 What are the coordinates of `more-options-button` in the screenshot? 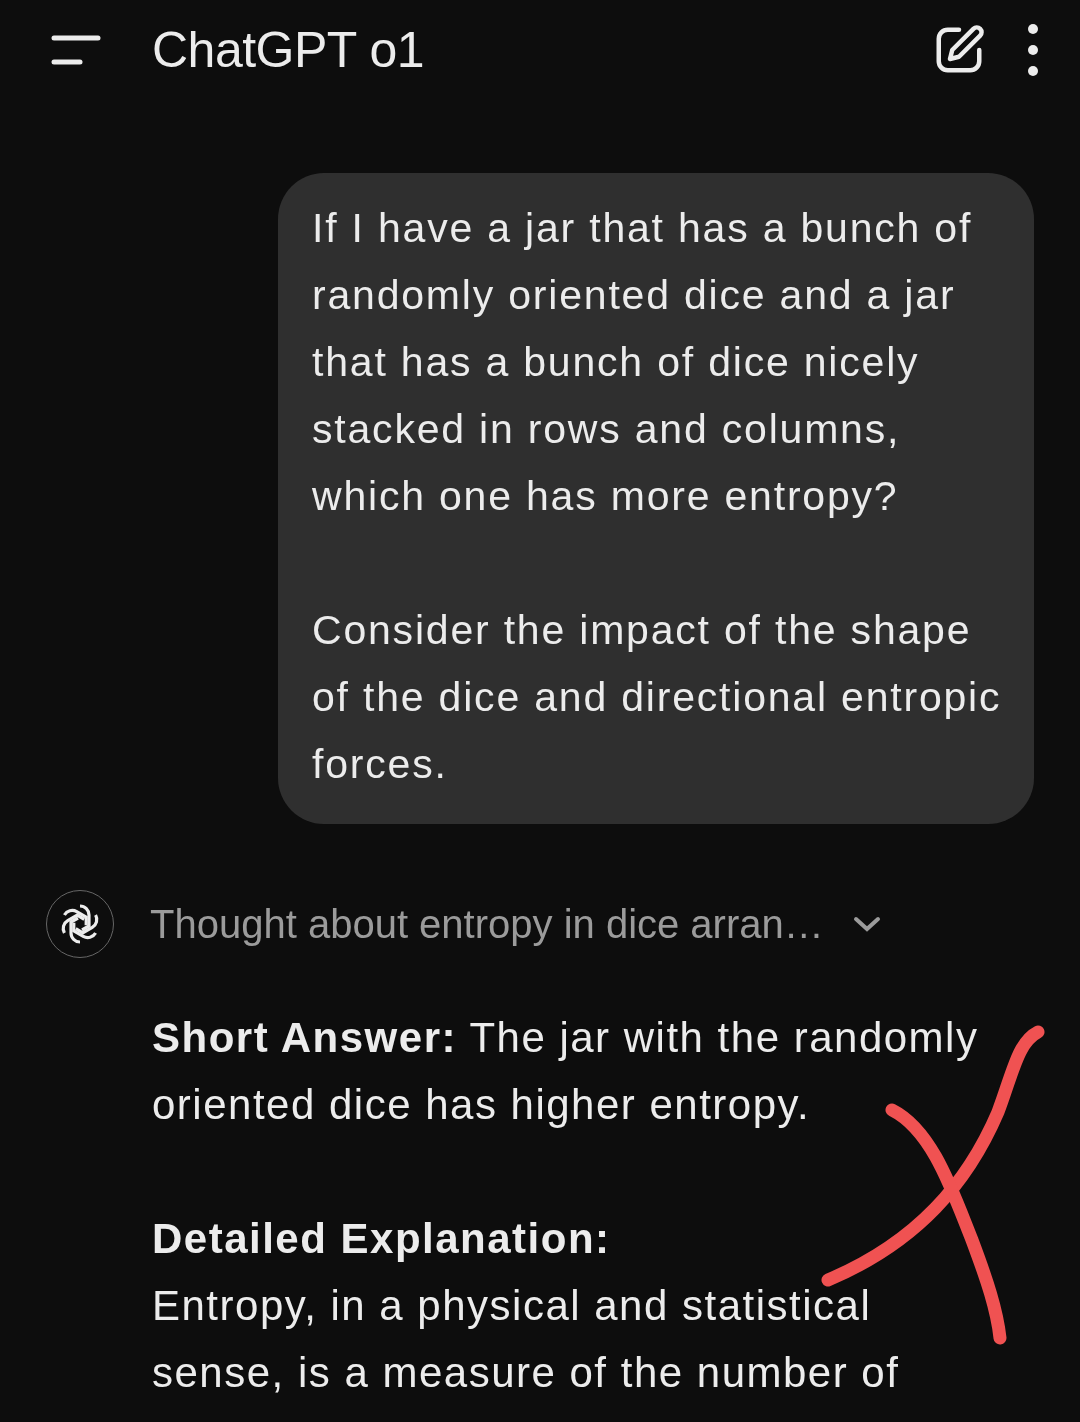 It's located at (1033, 50).